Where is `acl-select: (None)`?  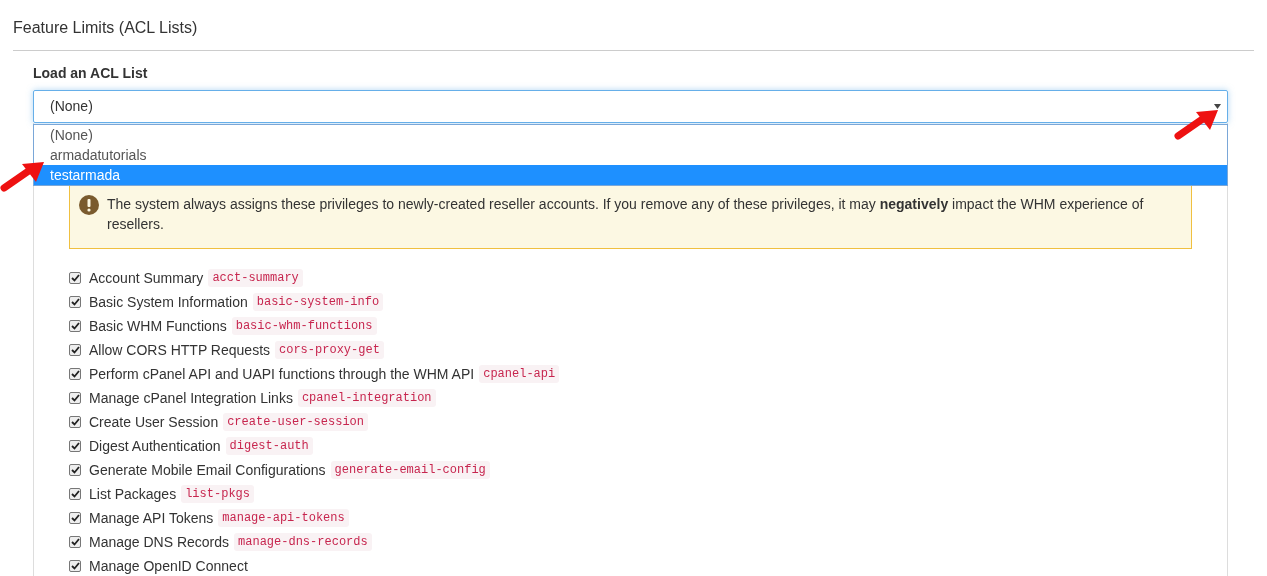 acl-select: (None) is located at coordinates (630, 106).